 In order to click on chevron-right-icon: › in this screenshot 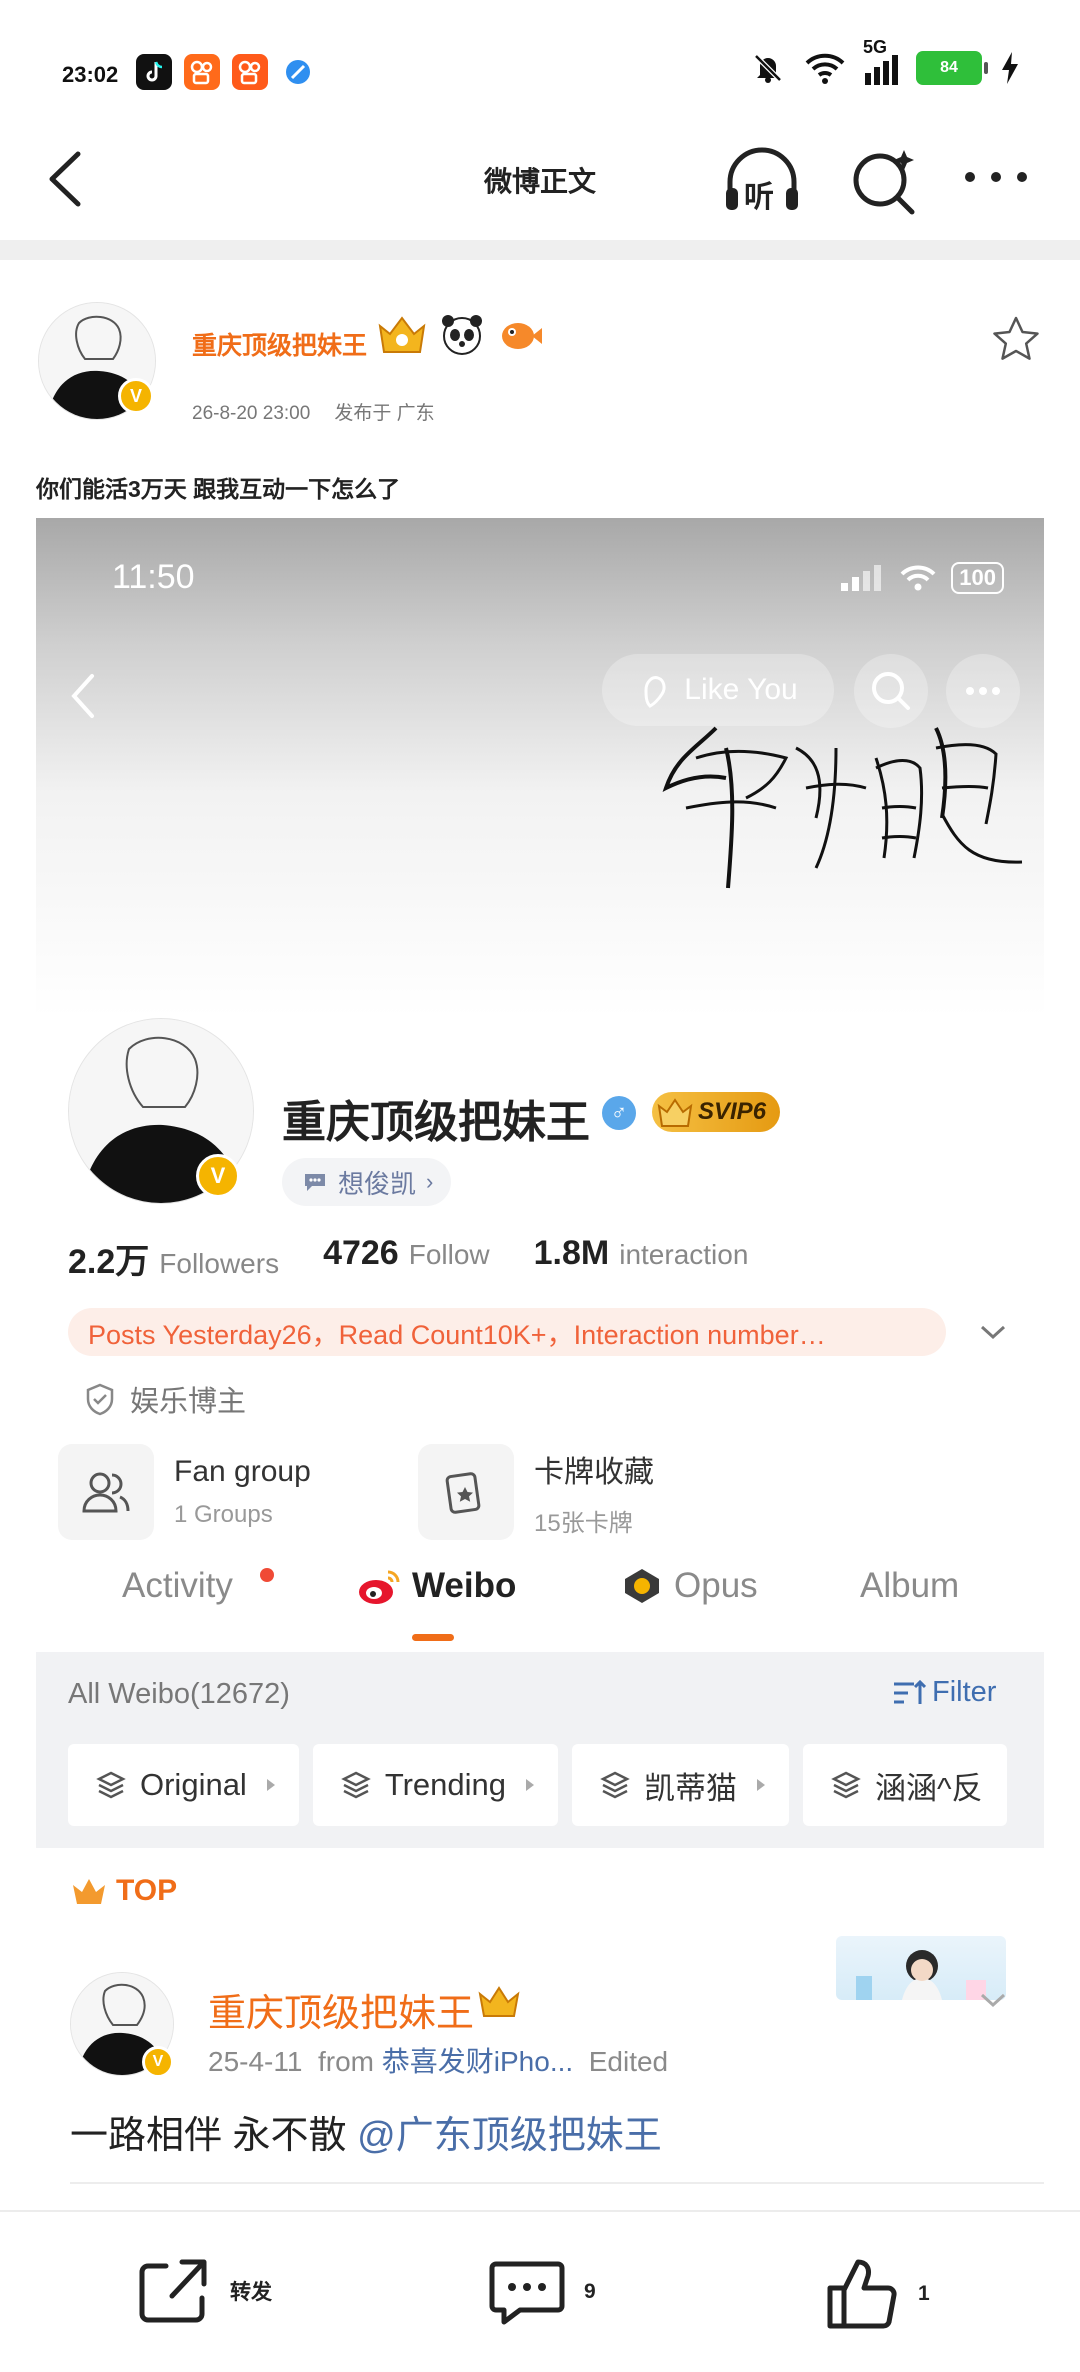, I will do `click(430, 1181)`.